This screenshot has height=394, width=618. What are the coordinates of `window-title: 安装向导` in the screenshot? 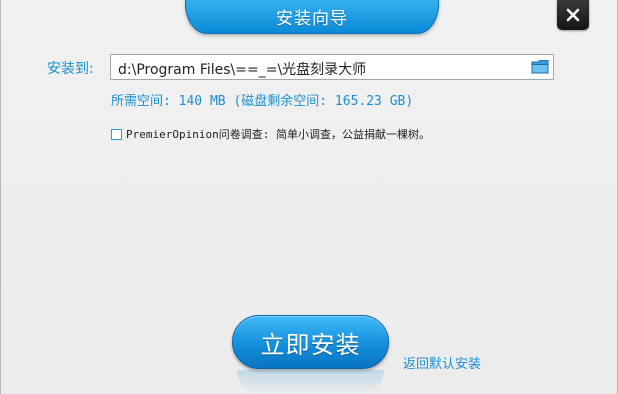 It's located at (312, 19).